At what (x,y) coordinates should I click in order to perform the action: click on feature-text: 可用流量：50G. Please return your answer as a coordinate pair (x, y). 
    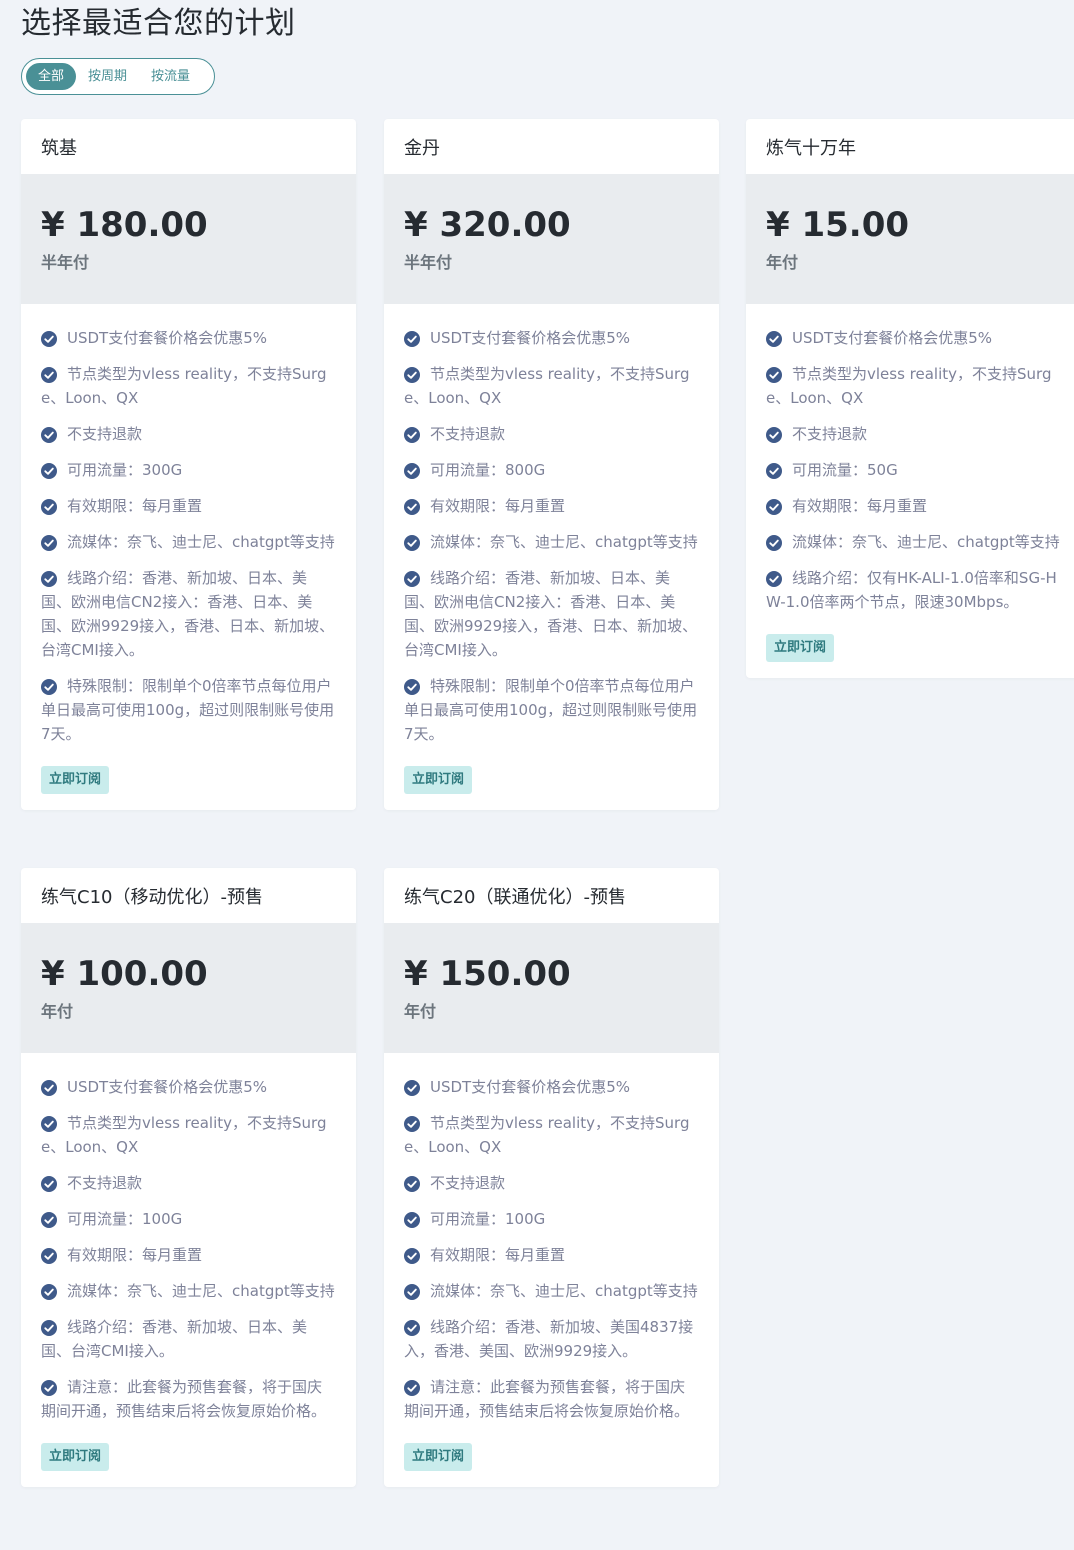
    Looking at the image, I should click on (845, 470).